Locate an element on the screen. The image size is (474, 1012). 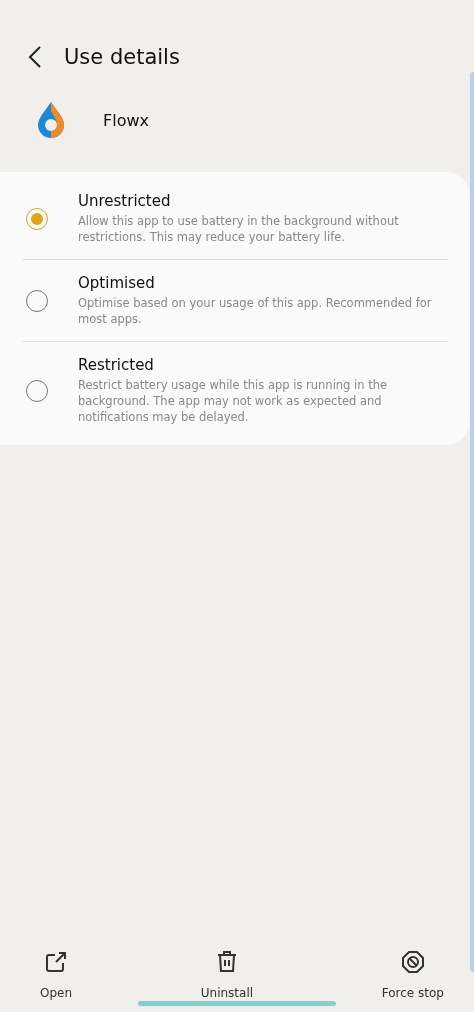
option-row: Unrestricted Allow this app to use battery in the background without restrictions. This may reduce your battery life. is located at coordinates (235, 218).